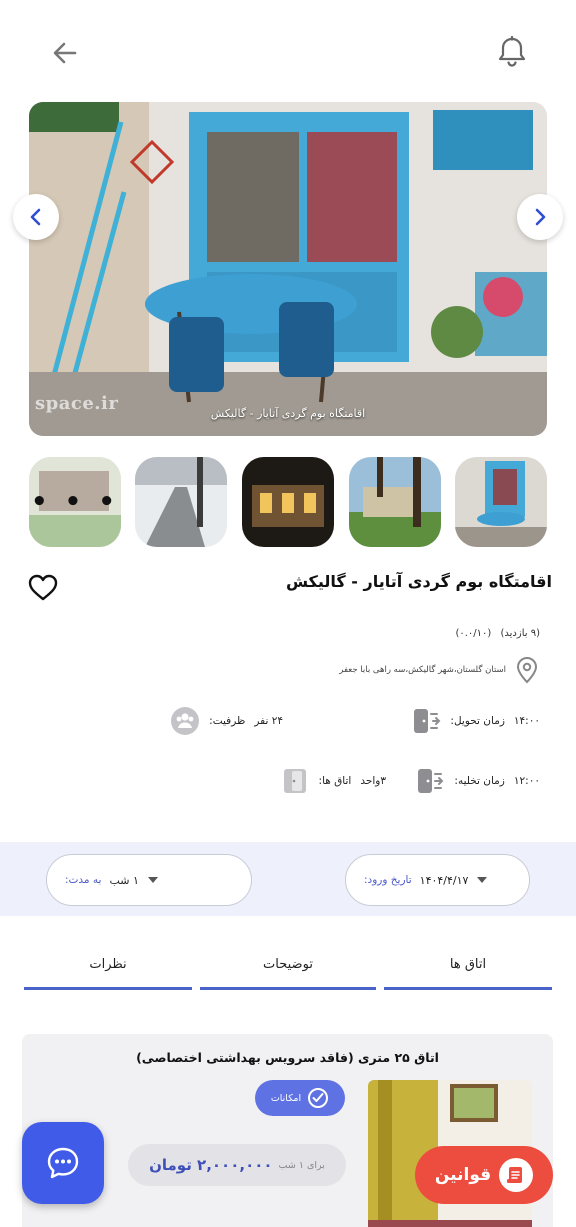 This screenshot has width=576, height=1227. What do you see at coordinates (185, 721) in the screenshot?
I see `people-icon` at bounding box center [185, 721].